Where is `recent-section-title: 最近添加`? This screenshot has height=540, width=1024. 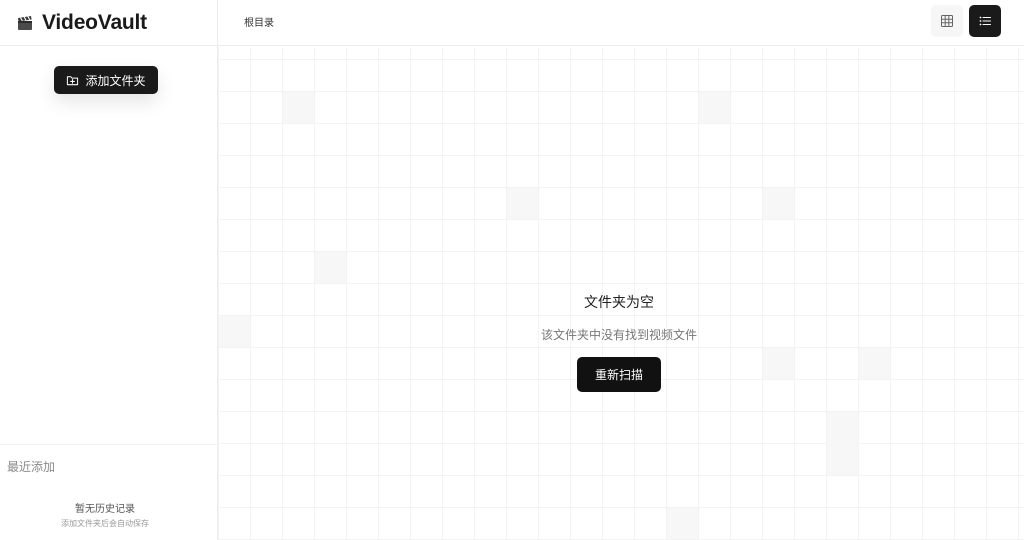
recent-section-title: 最近添加 is located at coordinates (31, 467).